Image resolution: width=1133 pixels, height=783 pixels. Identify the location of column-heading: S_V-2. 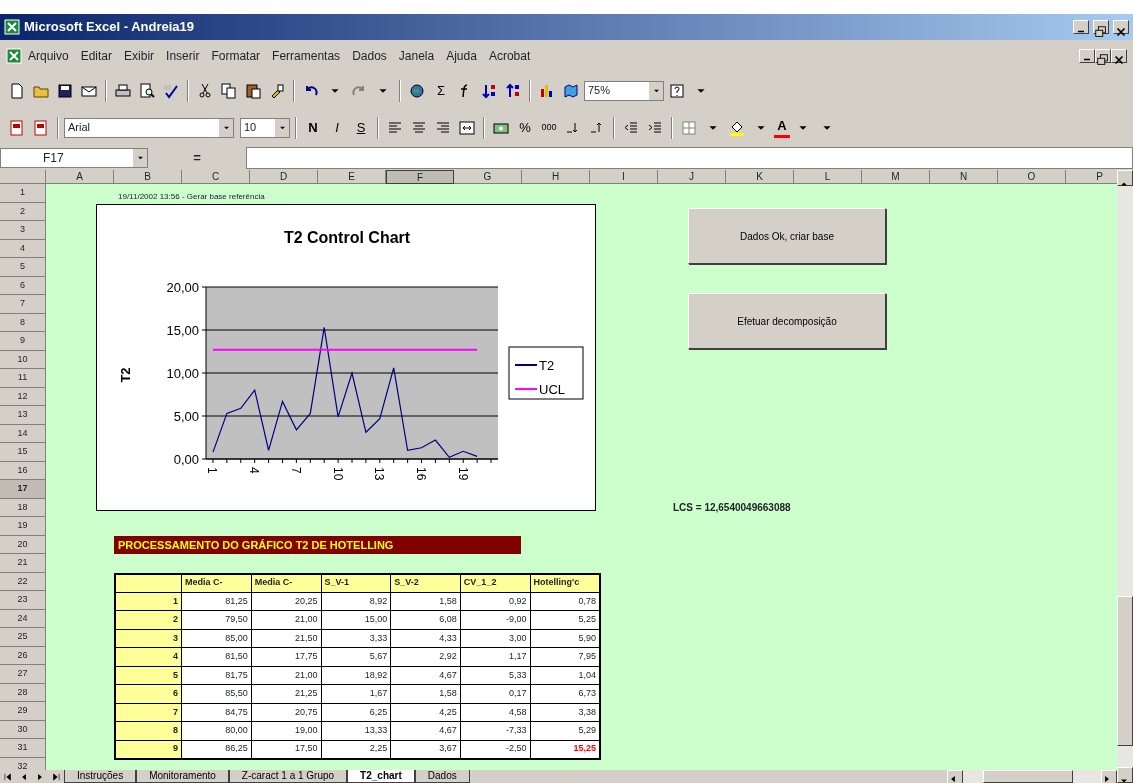
(425, 582).